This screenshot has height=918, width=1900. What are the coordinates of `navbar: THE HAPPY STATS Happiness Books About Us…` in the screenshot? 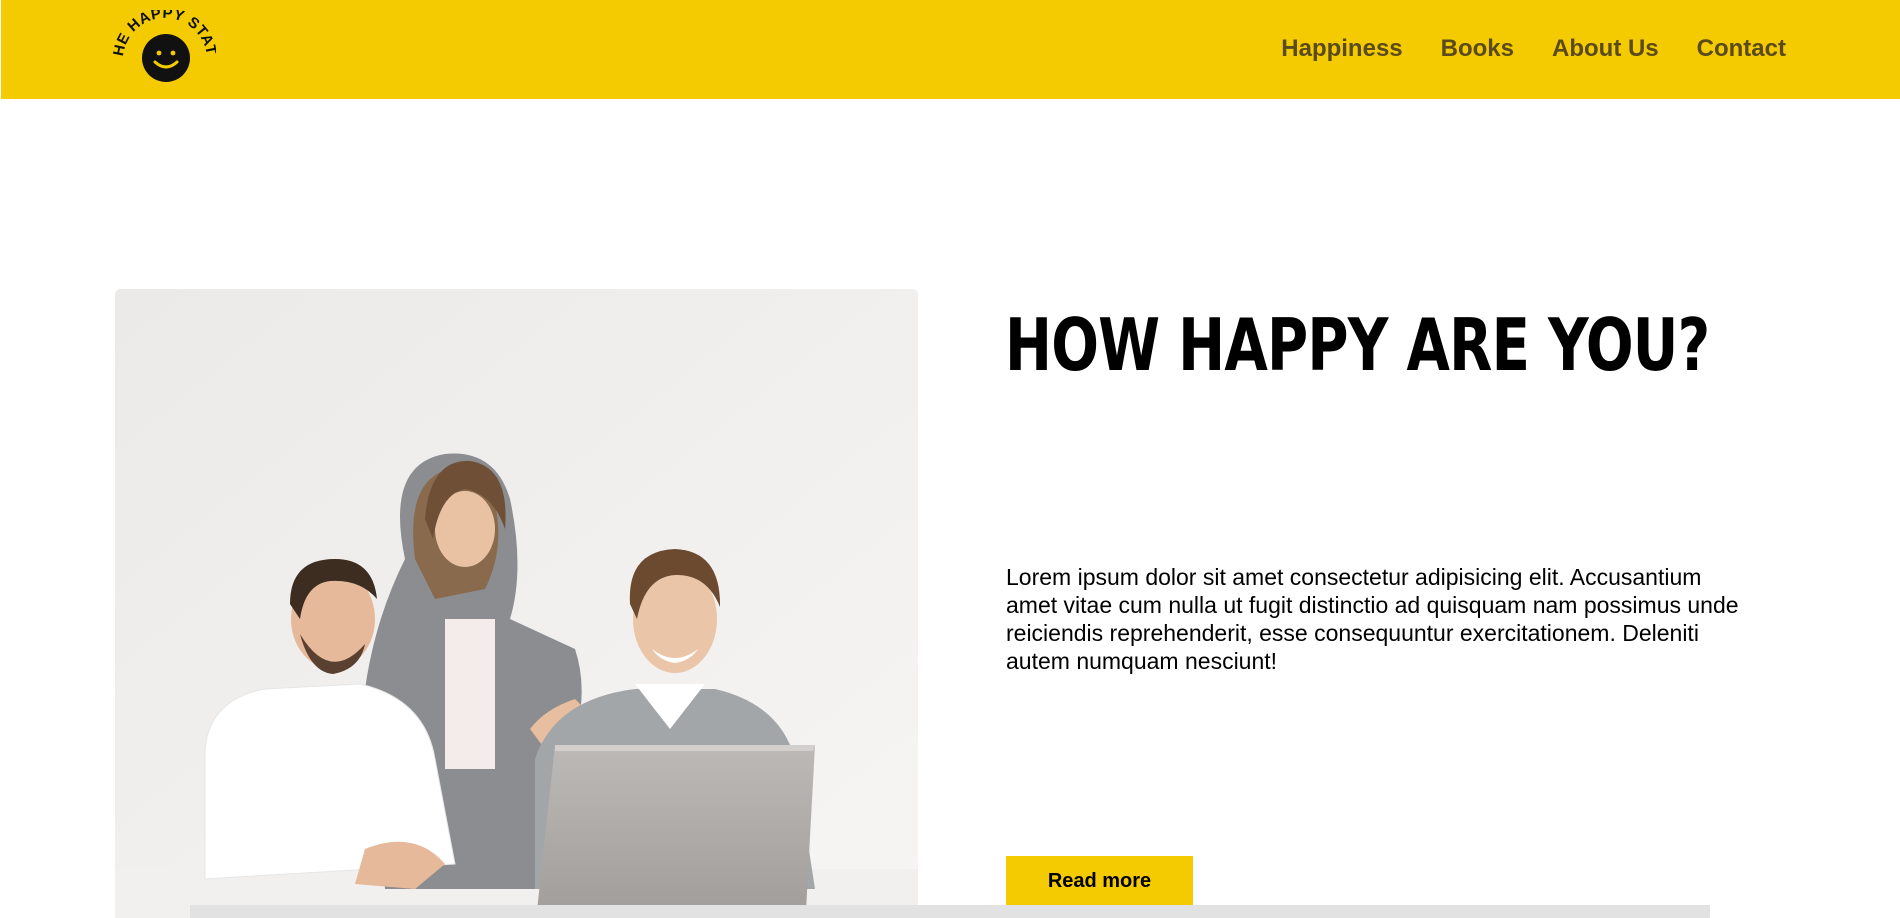 It's located at (950, 49).